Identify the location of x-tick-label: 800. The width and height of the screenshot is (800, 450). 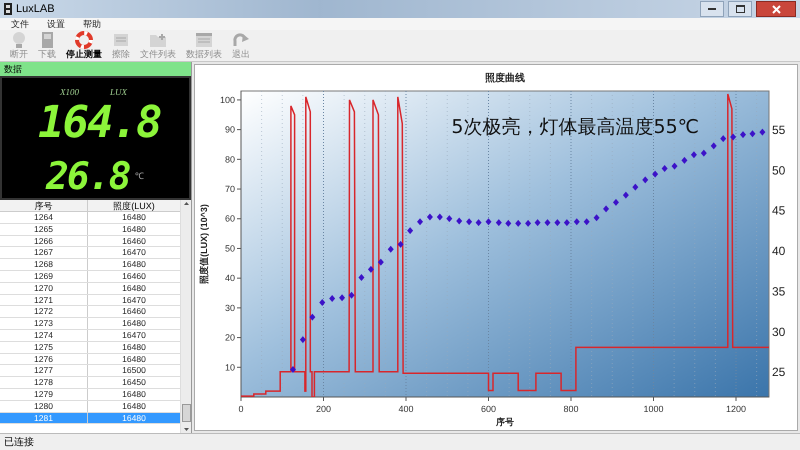
(571, 409).